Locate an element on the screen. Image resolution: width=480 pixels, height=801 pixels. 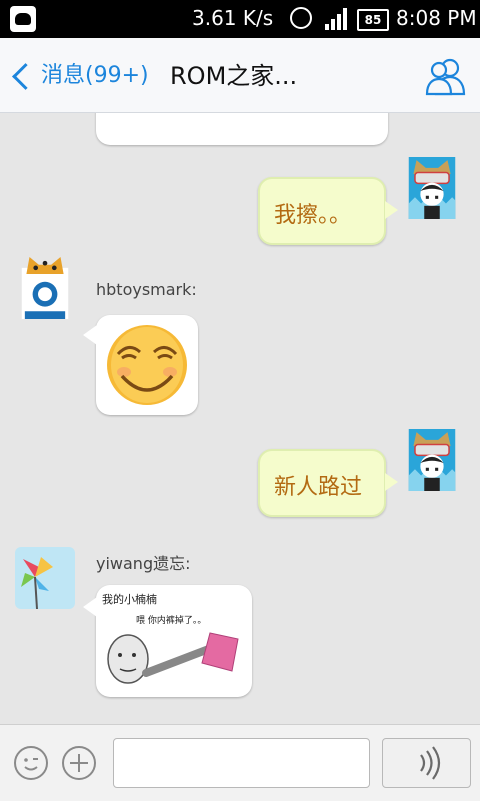
plus-icon is located at coordinates (79, 763).